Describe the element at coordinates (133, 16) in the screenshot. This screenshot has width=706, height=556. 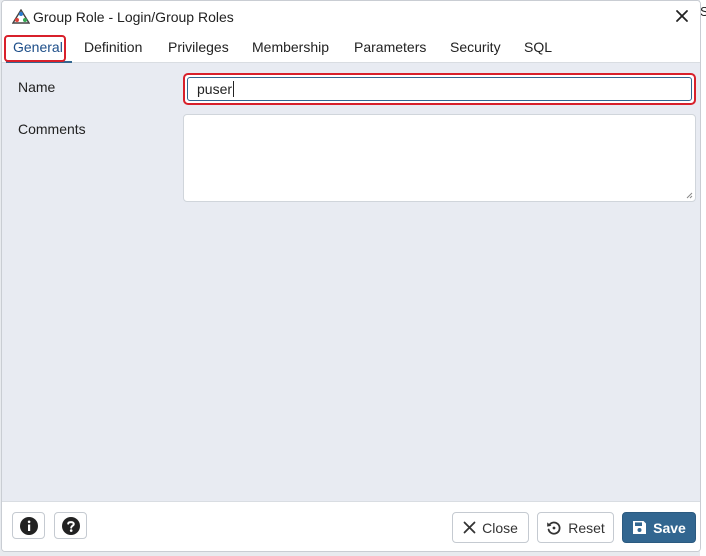
I see `dialog-title: Group Role - Login/Group Roles` at that location.